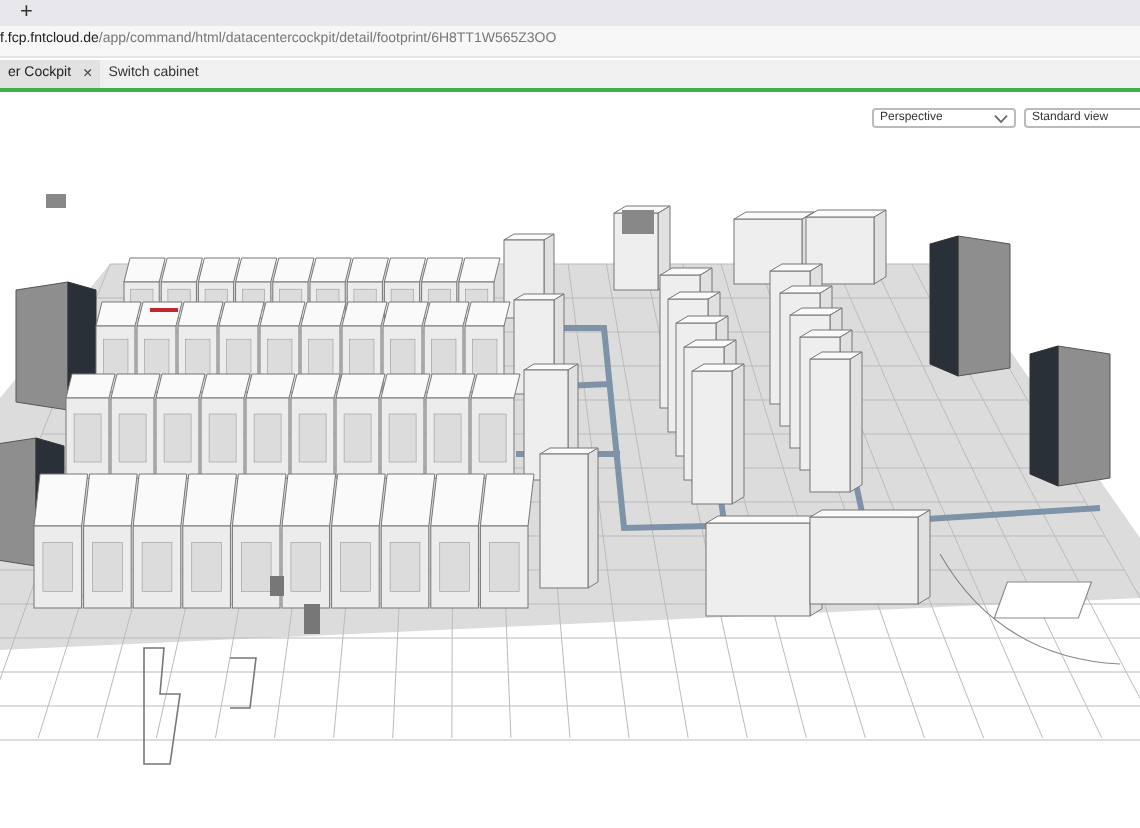 Image resolution: width=1140 pixels, height=828 pixels. I want to click on chevron-down-icon, so click(1001, 118).